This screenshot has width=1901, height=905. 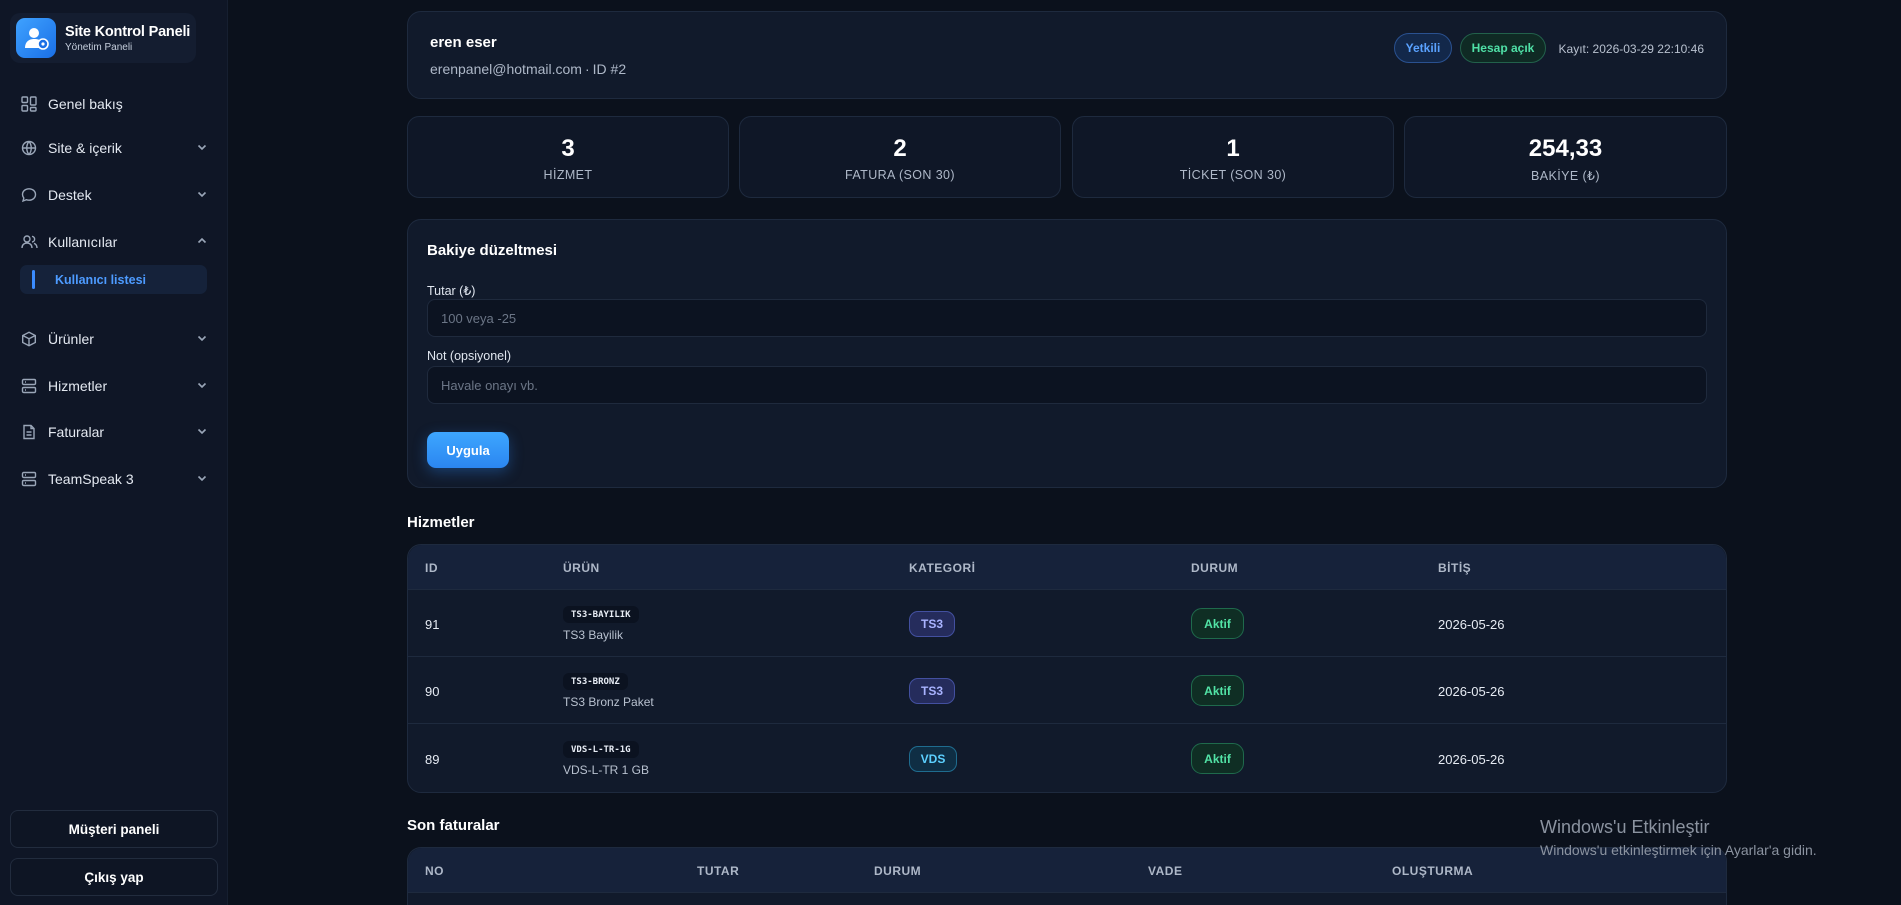 I want to click on apply-button: Uygula, so click(x=468, y=450).